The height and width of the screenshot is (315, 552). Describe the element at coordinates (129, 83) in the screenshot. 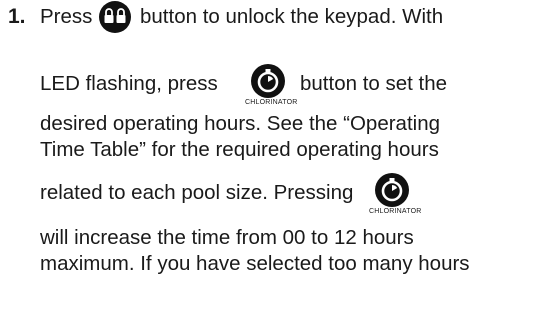

I see `line-2-before: LED flashing, press` at that location.